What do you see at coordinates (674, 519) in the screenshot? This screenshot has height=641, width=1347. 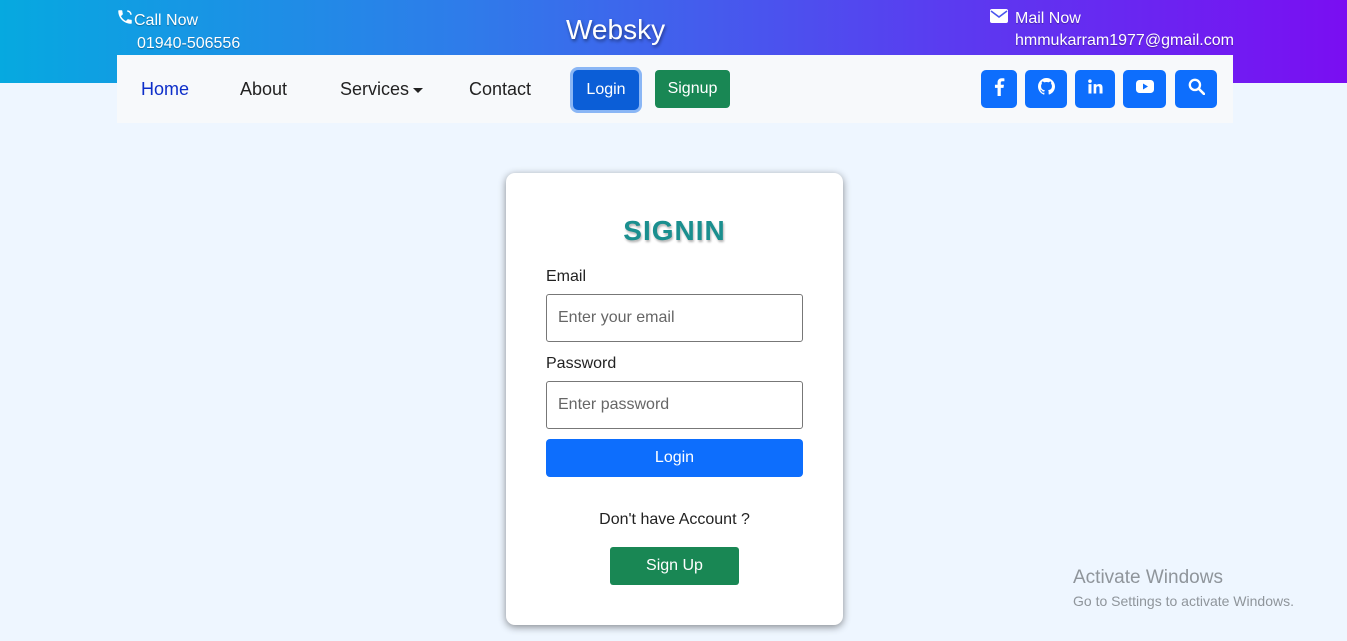 I see `no-account-text: Don't have Account ?` at bounding box center [674, 519].